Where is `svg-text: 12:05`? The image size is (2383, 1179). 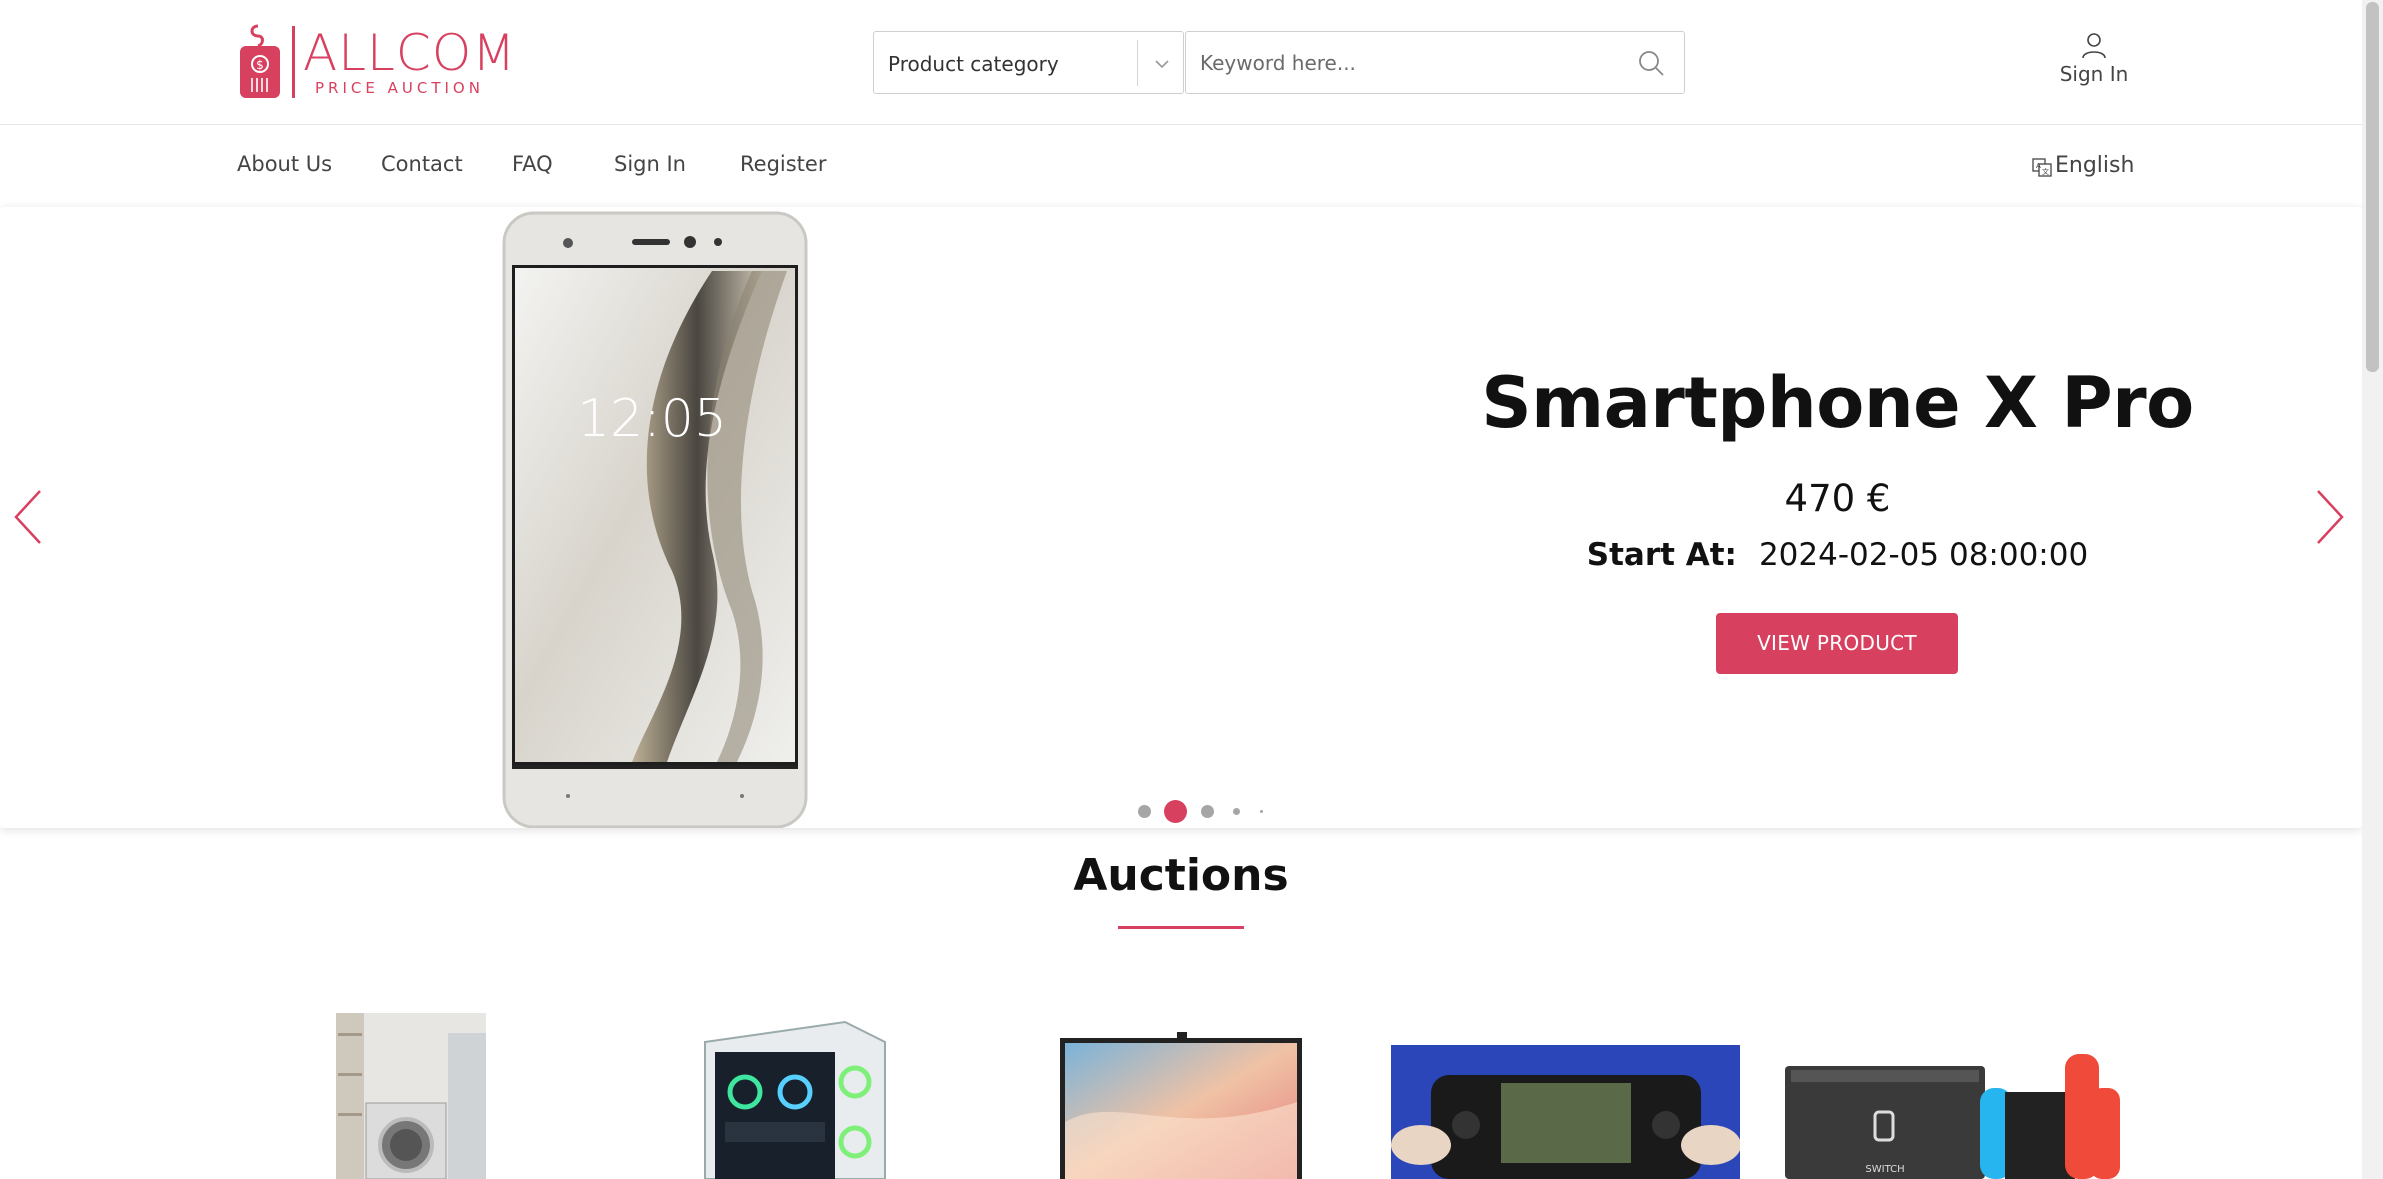 svg-text: 12:05 is located at coordinates (652, 419).